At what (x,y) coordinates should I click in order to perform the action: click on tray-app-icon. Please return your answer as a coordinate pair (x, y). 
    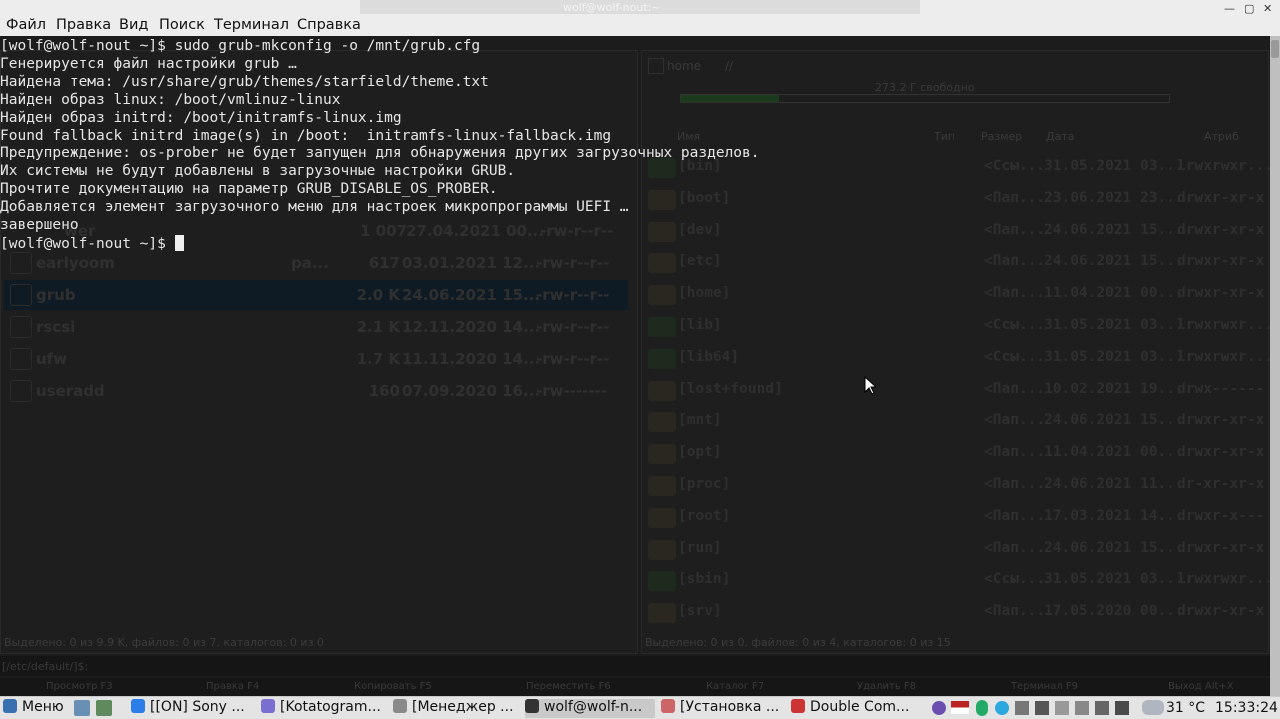
    Looking at the image, I should click on (939, 708).